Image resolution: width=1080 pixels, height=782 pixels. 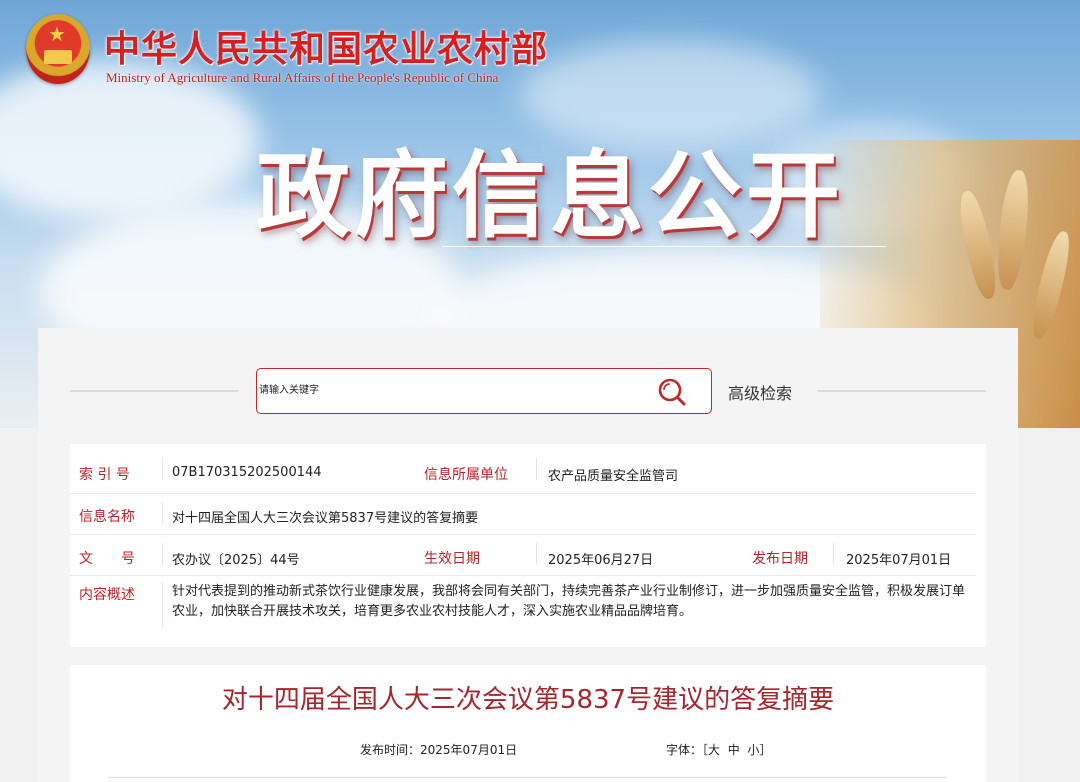 I want to click on title-underline, so click(x=664, y=246).